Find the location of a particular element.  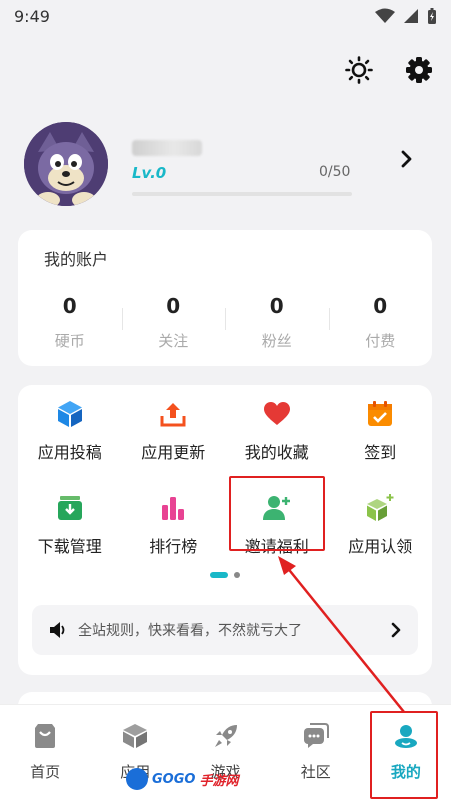

nav-label: 社区 is located at coordinates (315, 772).